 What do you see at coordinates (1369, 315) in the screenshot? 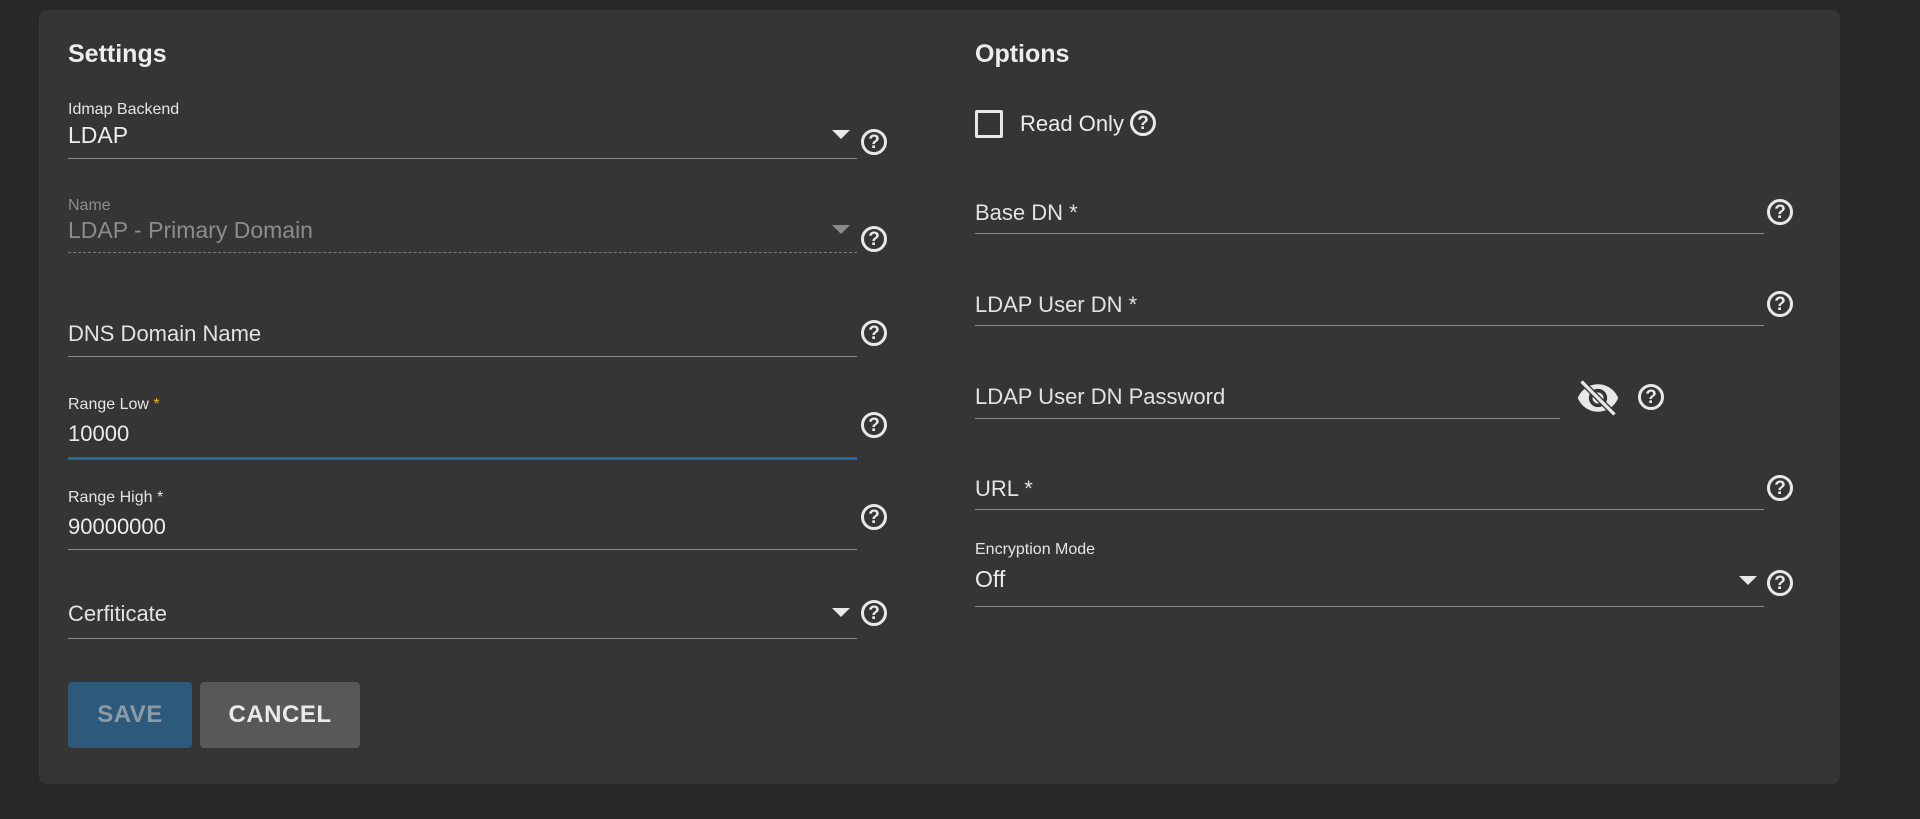
I see `ldap-user-dn-input: LDAP User DN *` at bounding box center [1369, 315].